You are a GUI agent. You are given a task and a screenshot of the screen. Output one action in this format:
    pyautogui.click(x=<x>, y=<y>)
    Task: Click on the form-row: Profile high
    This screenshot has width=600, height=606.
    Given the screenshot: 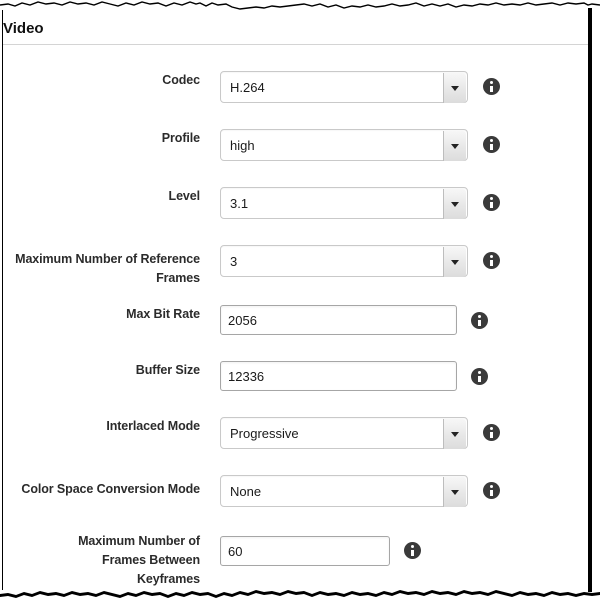 What is the action you would take?
    pyautogui.click(x=251, y=145)
    